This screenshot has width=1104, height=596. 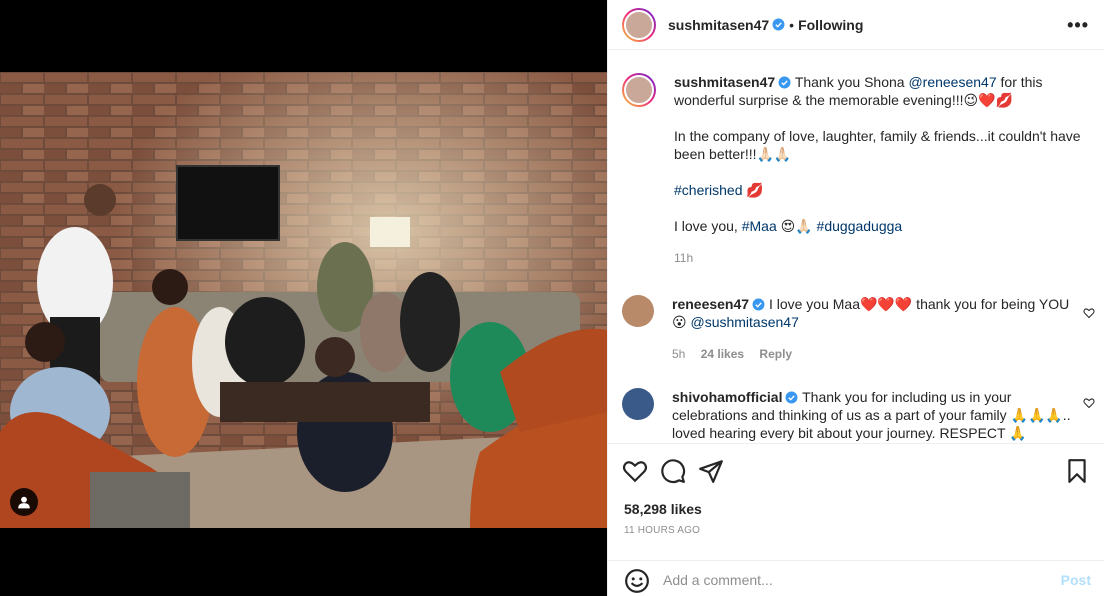 What do you see at coordinates (662, 530) in the screenshot?
I see `post-timestamp: 11 HOURS AGO` at bounding box center [662, 530].